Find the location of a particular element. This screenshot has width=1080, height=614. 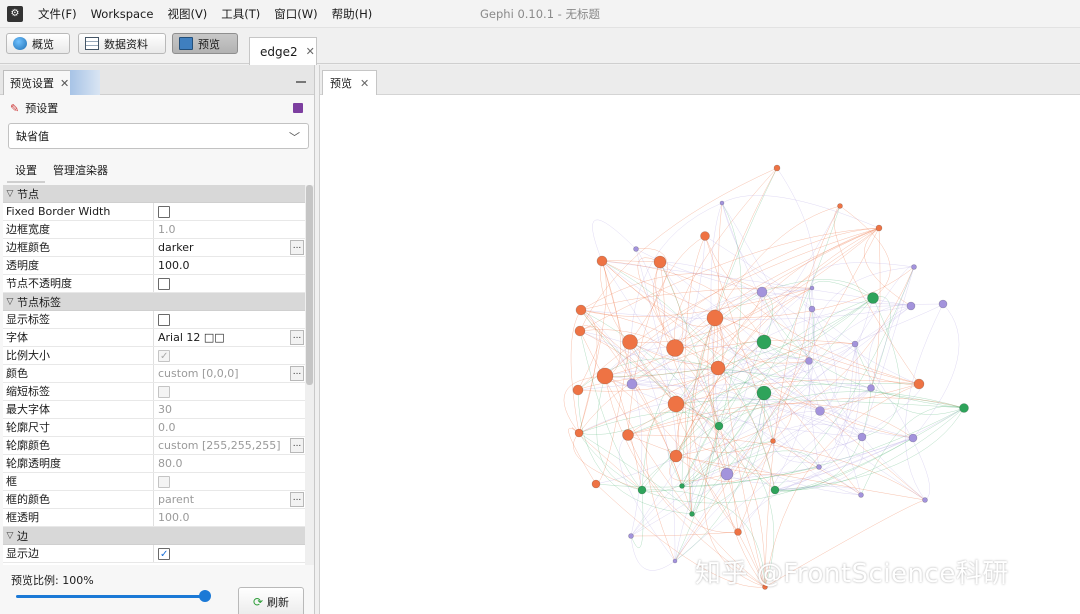

category-edge: ▽ 边 is located at coordinates (154, 536).